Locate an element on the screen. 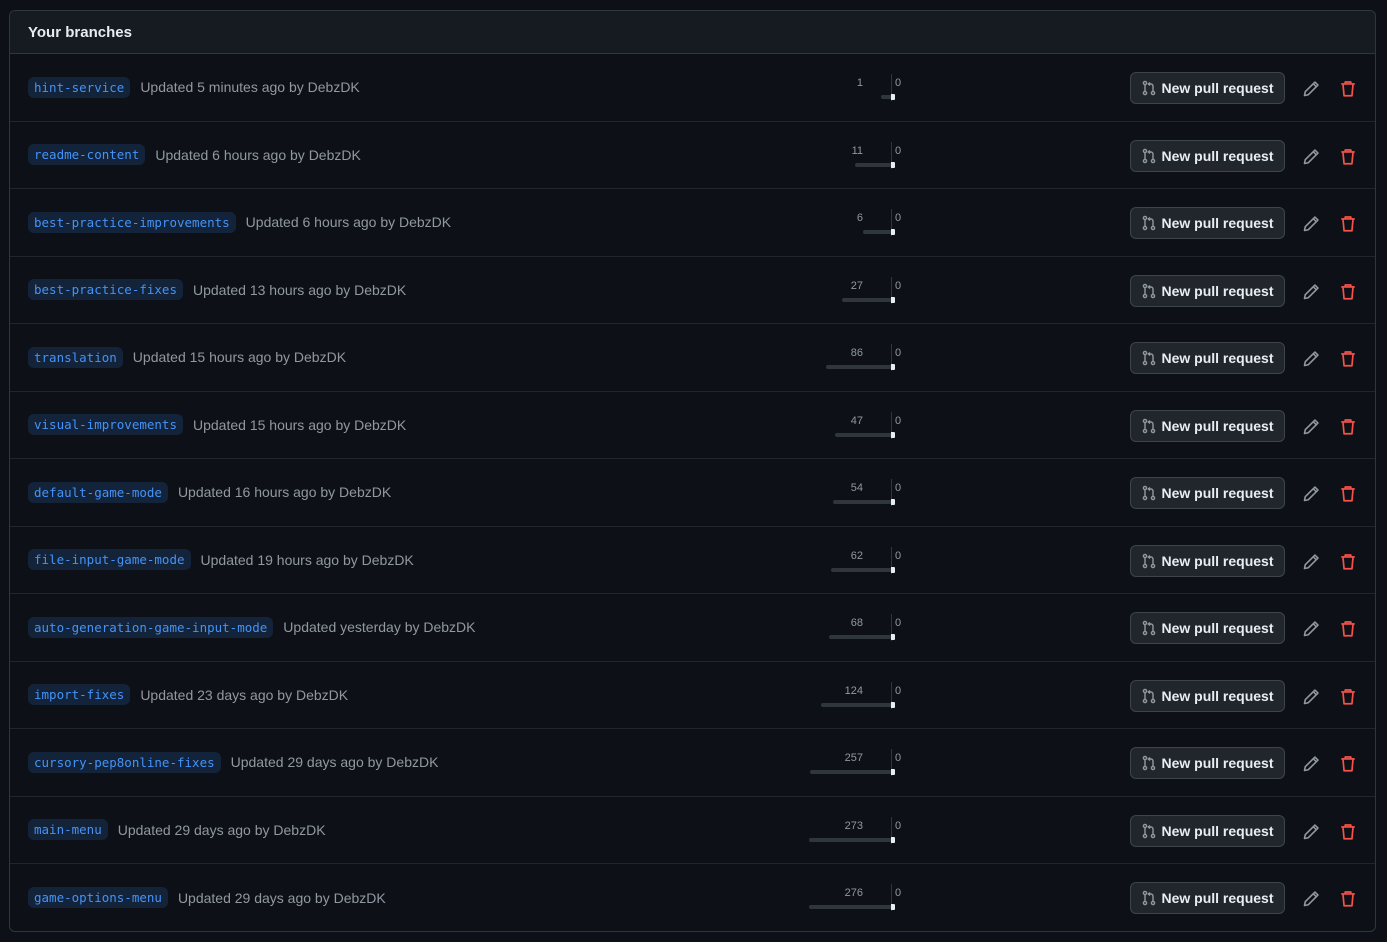  behind-count: 27 is located at coordinates (856, 285).